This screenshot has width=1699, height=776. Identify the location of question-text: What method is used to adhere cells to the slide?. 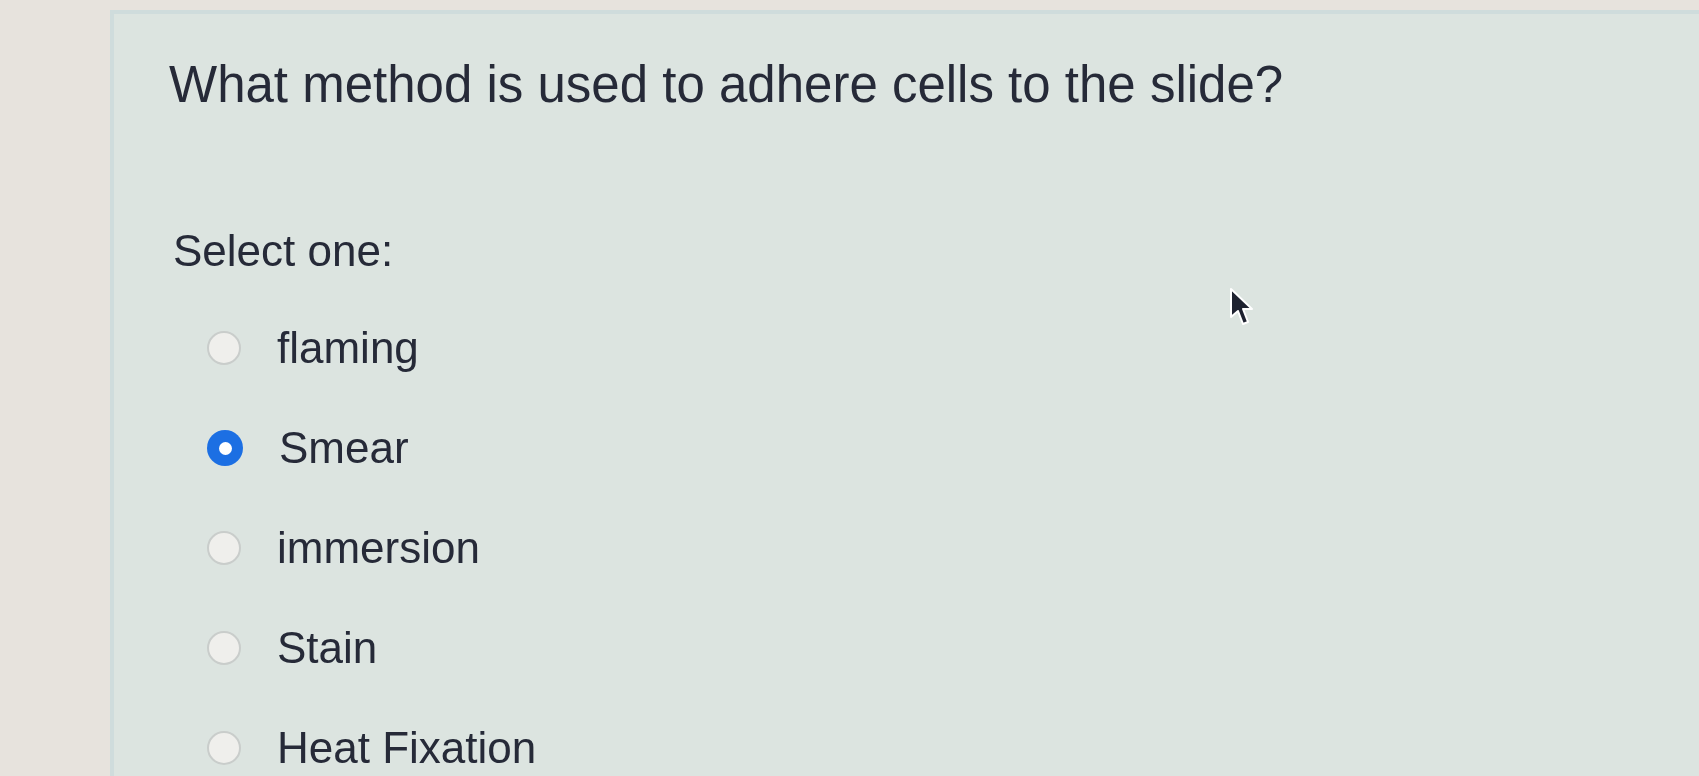
(726, 85).